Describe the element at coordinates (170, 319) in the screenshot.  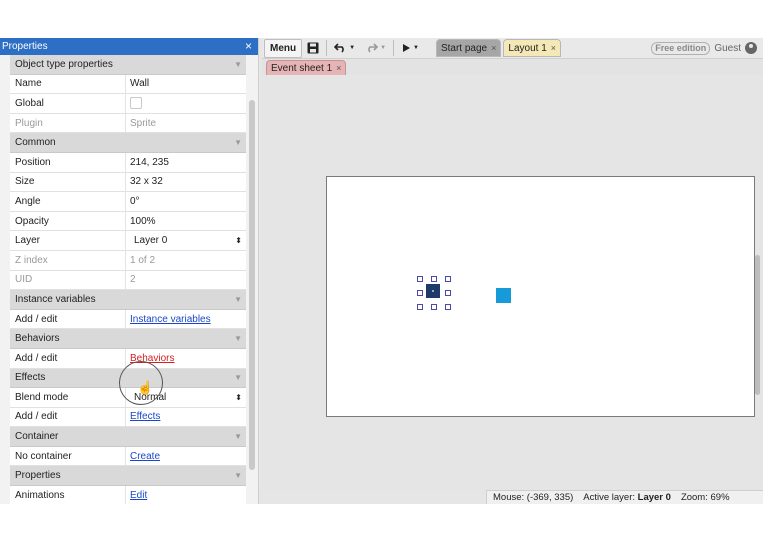
I see `add-edit-link: Instance variables` at that location.